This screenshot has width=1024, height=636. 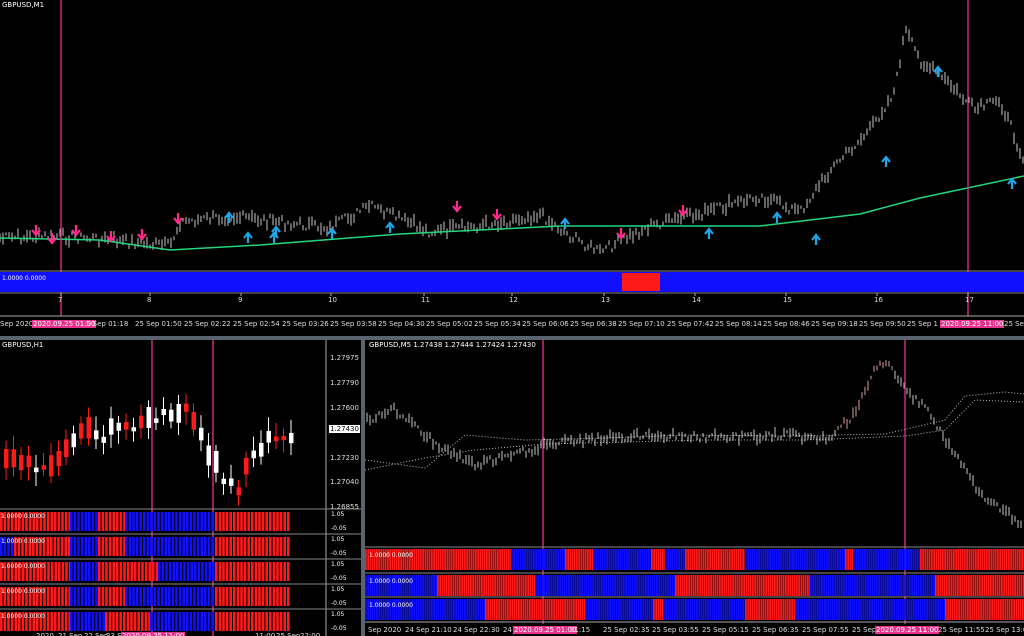 I want to click on cloud-dotted-line, so click(x=694, y=430).